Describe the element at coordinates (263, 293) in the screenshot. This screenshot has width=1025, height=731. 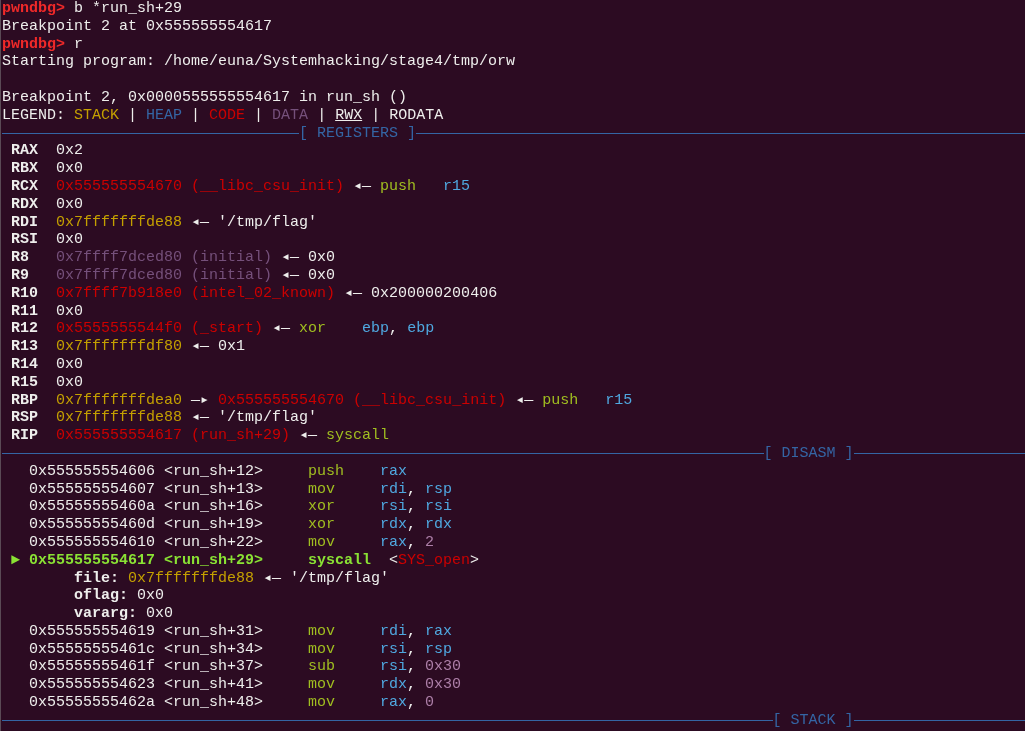
I see `code-address: (intel_02_known)` at that location.